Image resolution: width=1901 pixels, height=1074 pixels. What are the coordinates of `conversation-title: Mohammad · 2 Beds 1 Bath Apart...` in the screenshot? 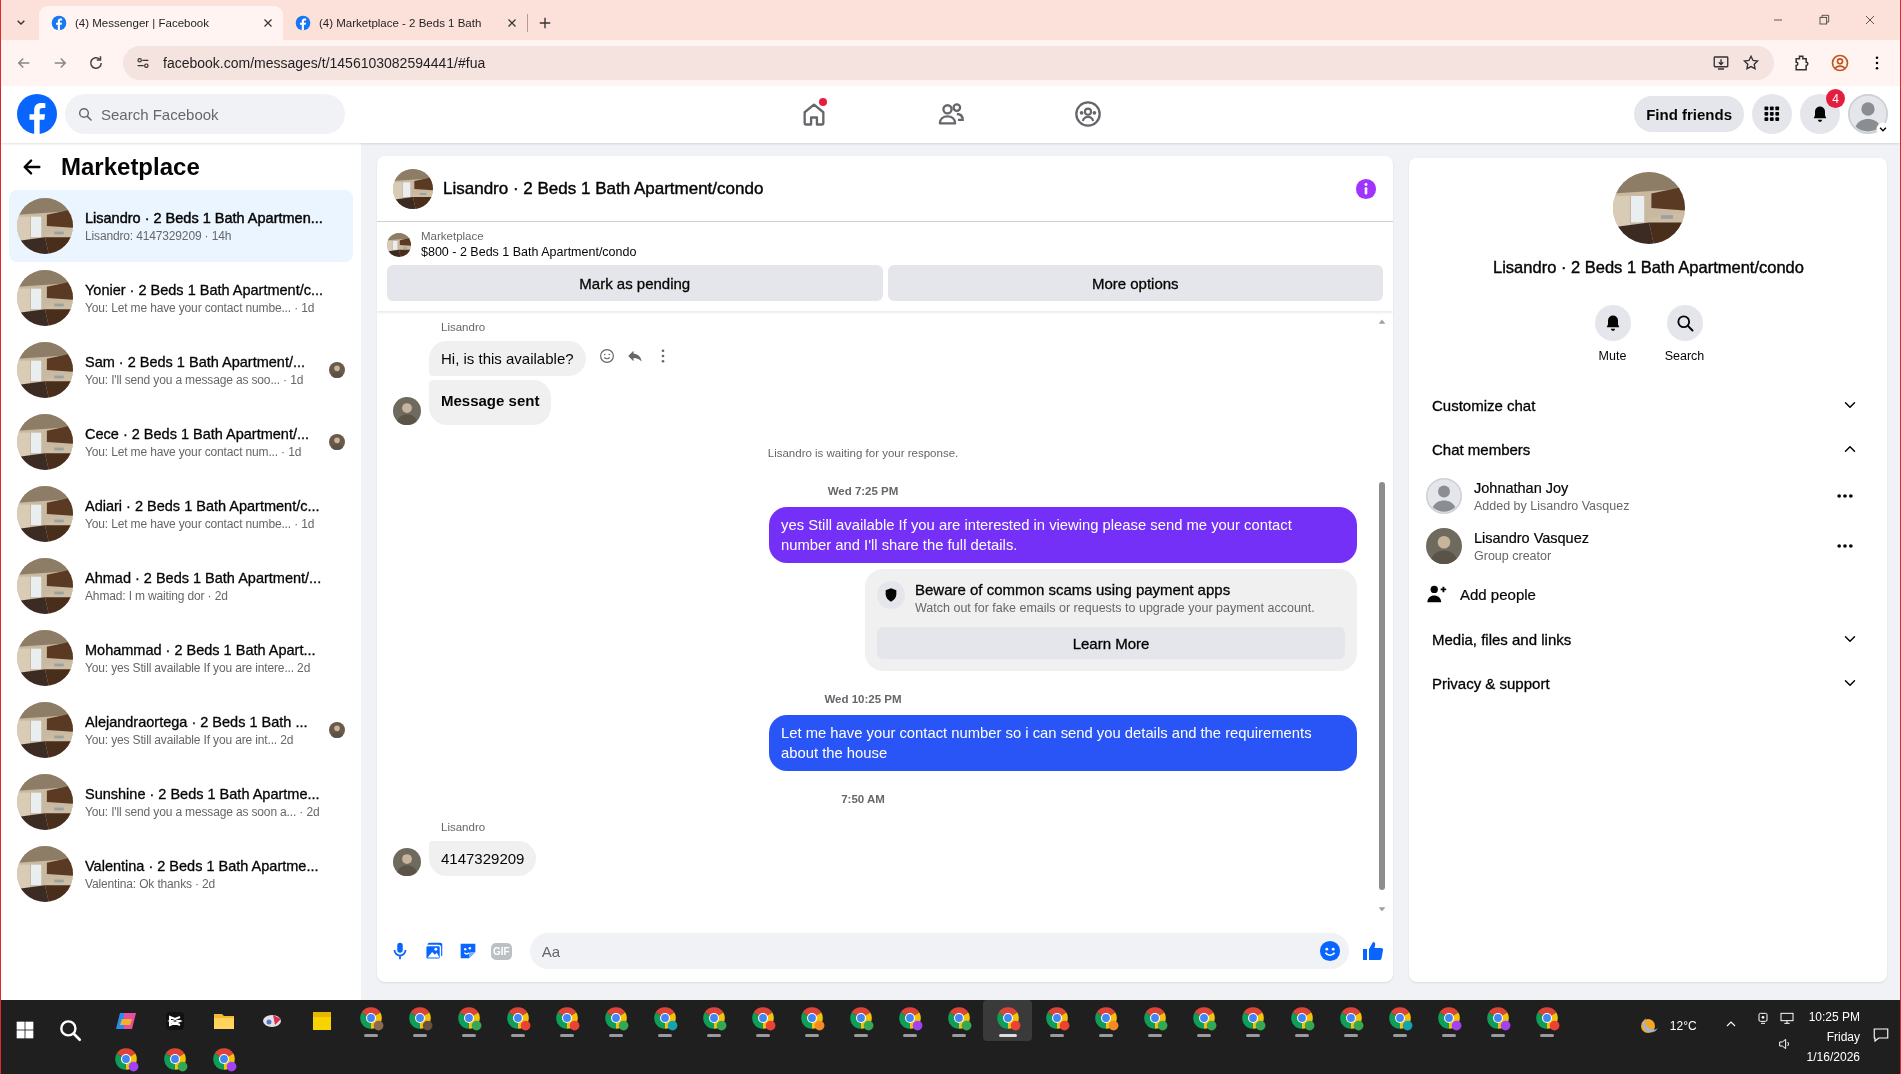 It's located at (201, 649).